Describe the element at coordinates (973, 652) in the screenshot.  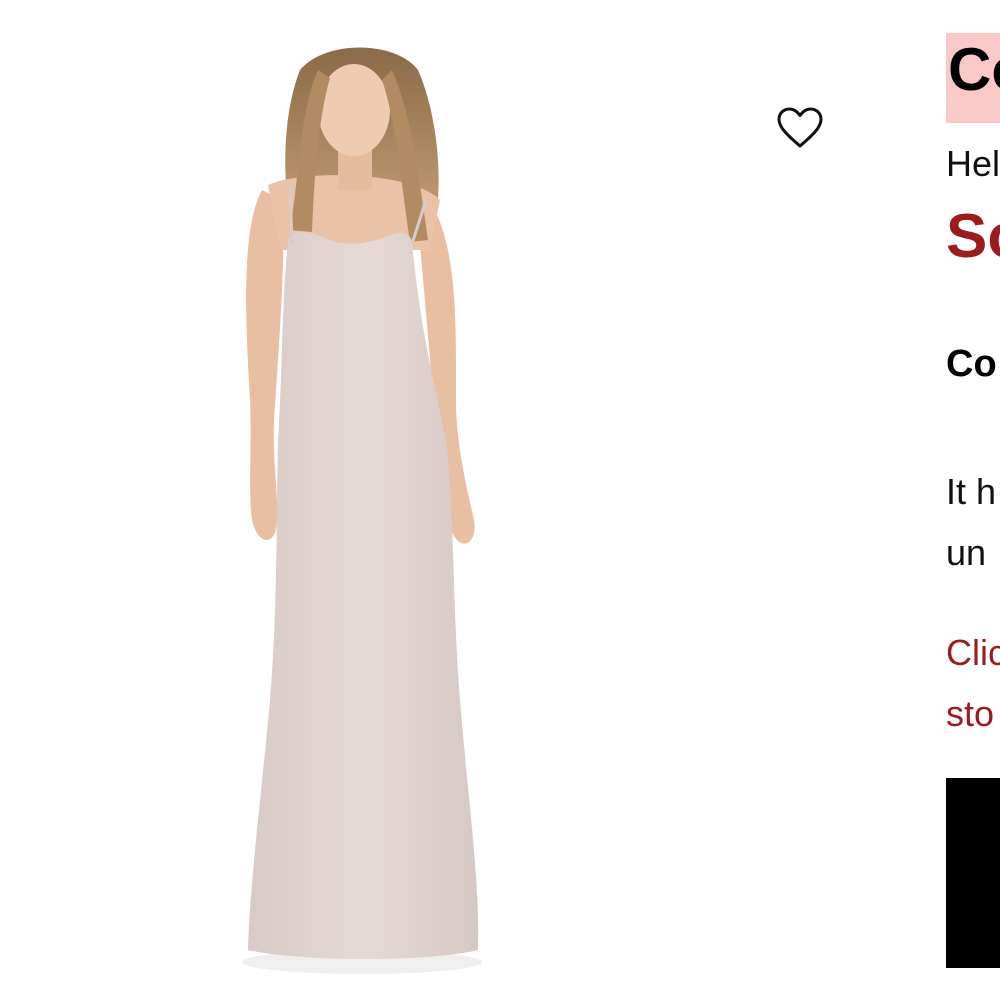
I see `store-link-line: Clic` at that location.